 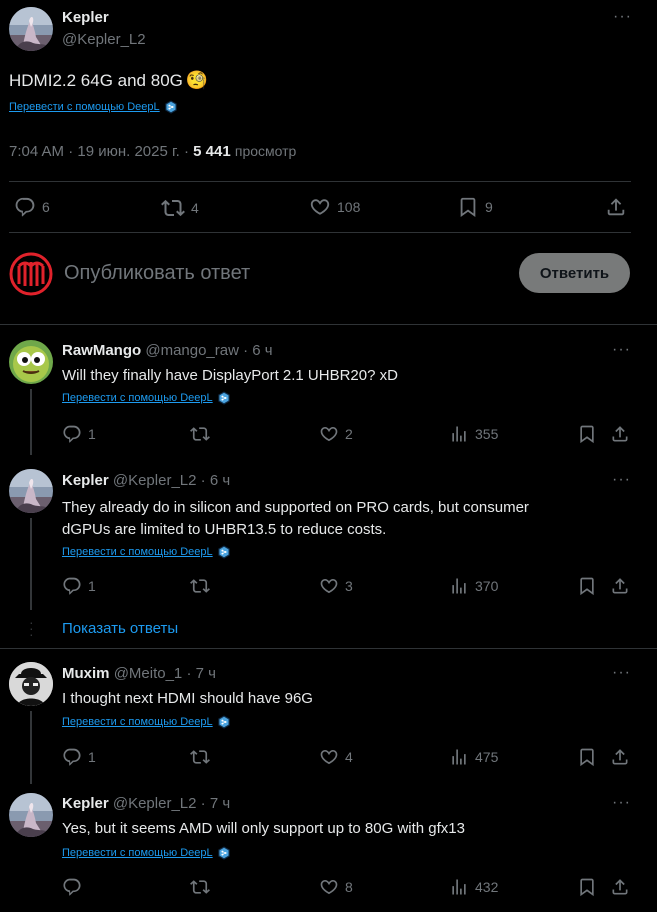 What do you see at coordinates (101, 350) in the screenshot?
I see `reply-author-name: RawMango` at bounding box center [101, 350].